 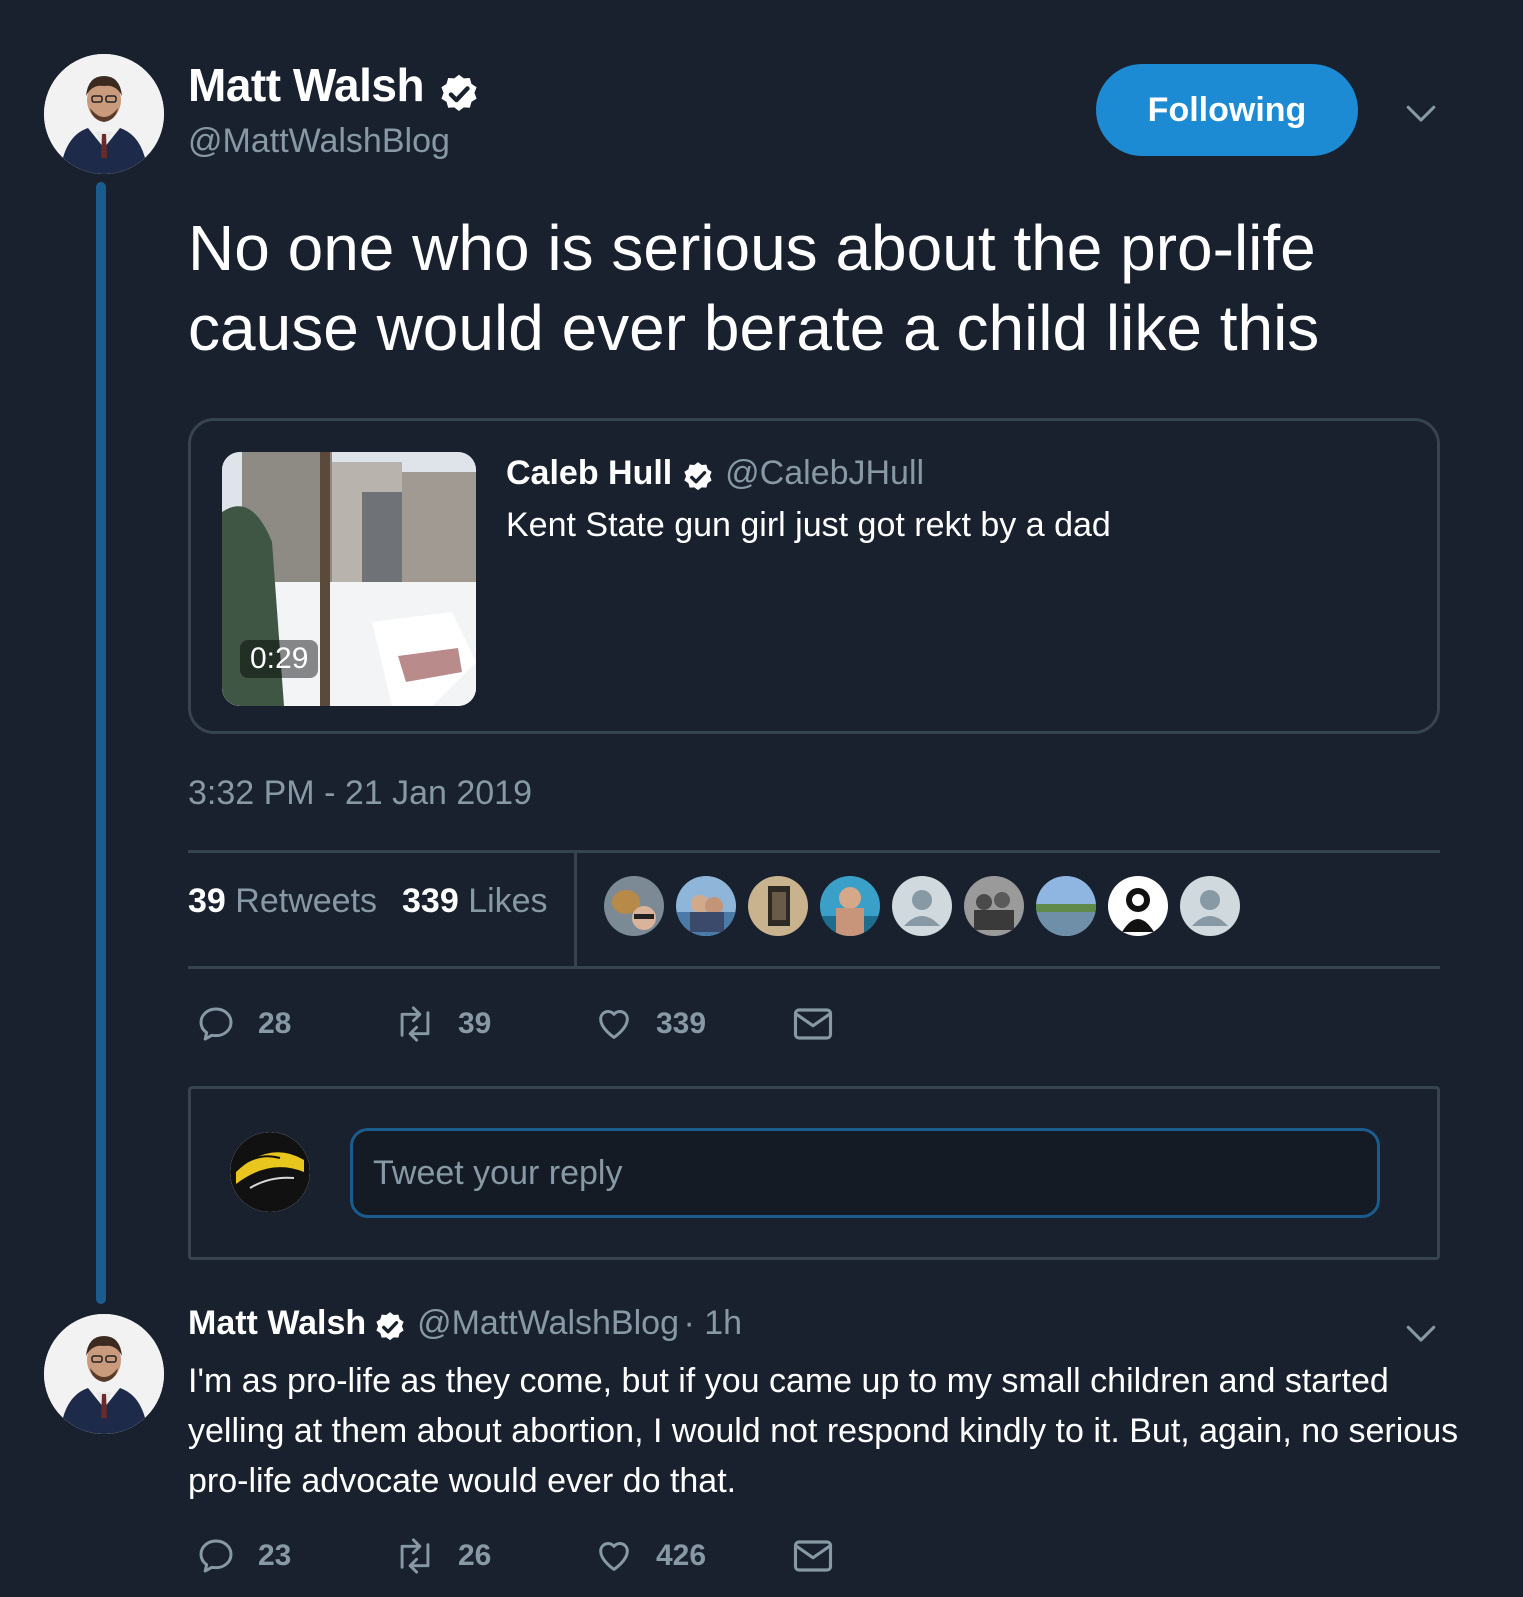 What do you see at coordinates (104, 114) in the screenshot?
I see `author-avatar` at bounding box center [104, 114].